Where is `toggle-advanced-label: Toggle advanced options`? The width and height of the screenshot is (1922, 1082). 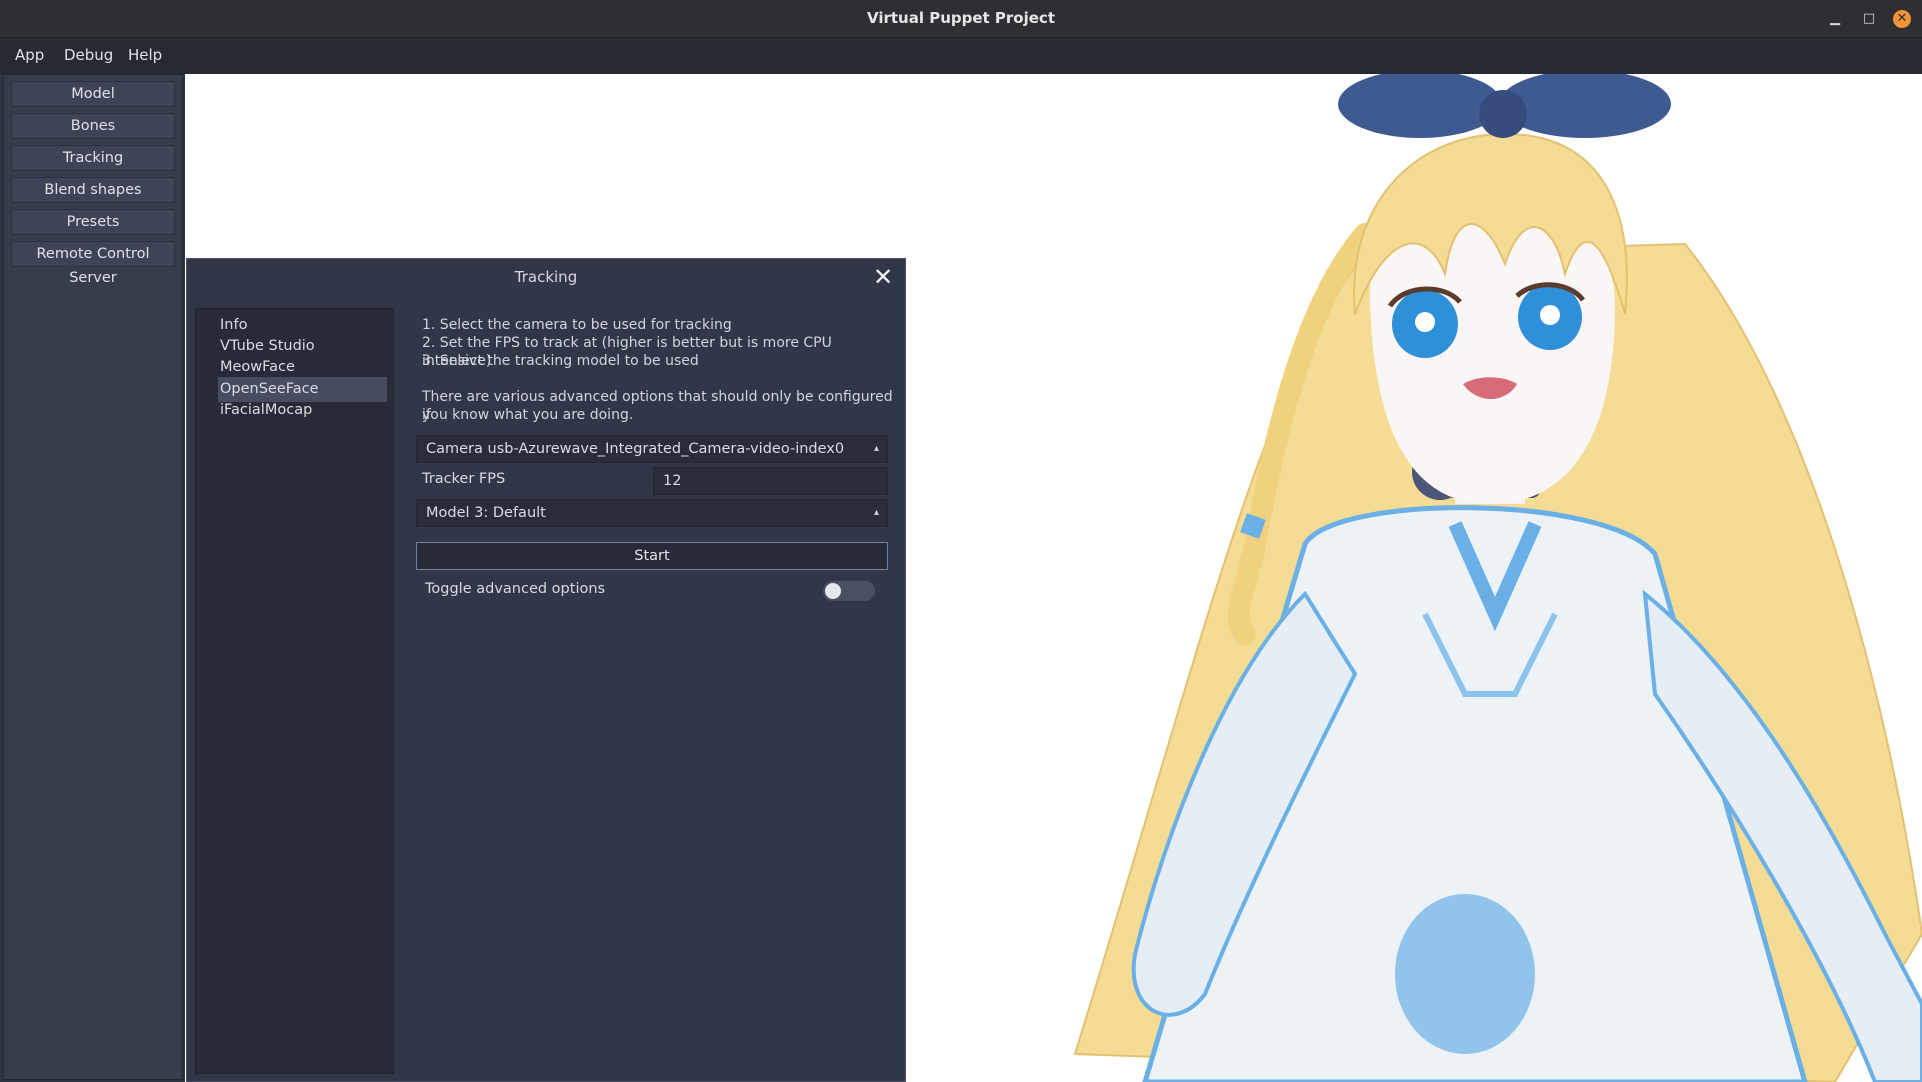 toggle-advanced-label: Toggle advanced options is located at coordinates (515, 589).